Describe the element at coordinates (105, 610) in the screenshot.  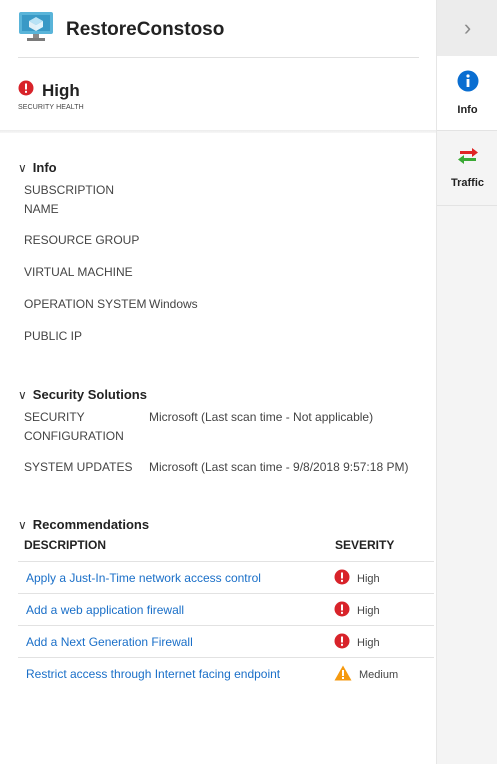
I see `recommendation-link: Add a web application firewall` at that location.